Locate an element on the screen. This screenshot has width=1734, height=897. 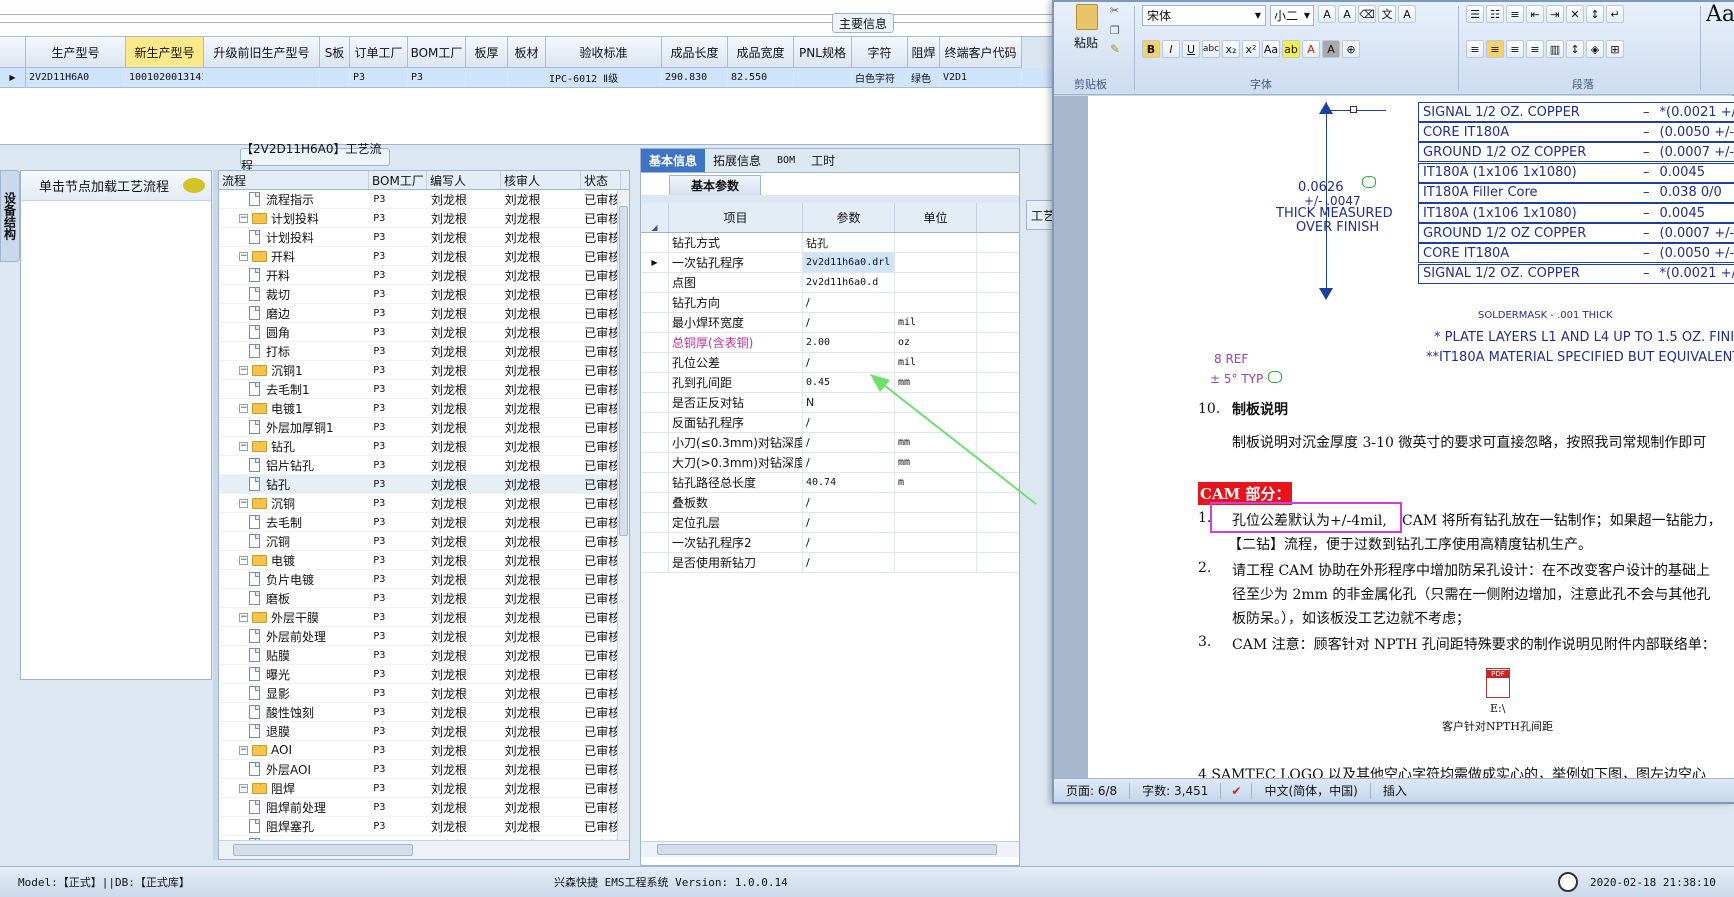
cell: 绿色 is located at coordinates (924, 77).